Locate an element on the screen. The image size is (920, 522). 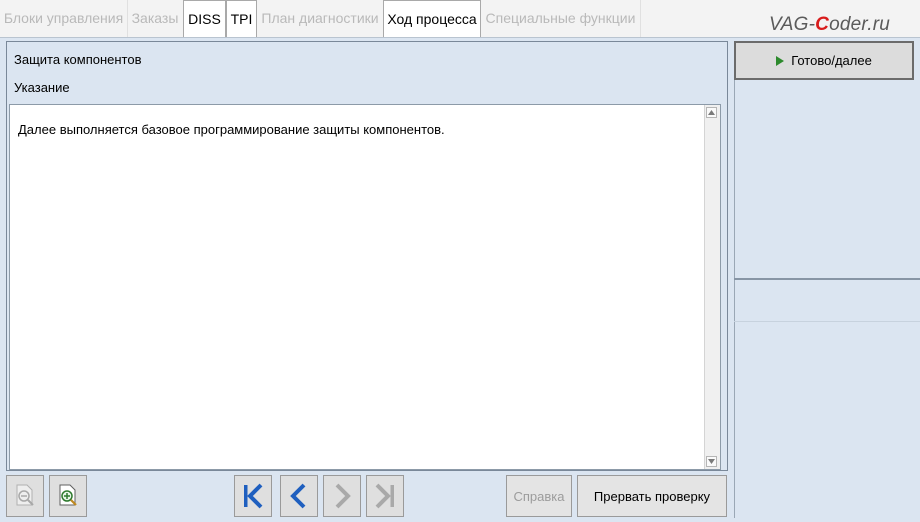
zoom-in-button is located at coordinates (68, 496).